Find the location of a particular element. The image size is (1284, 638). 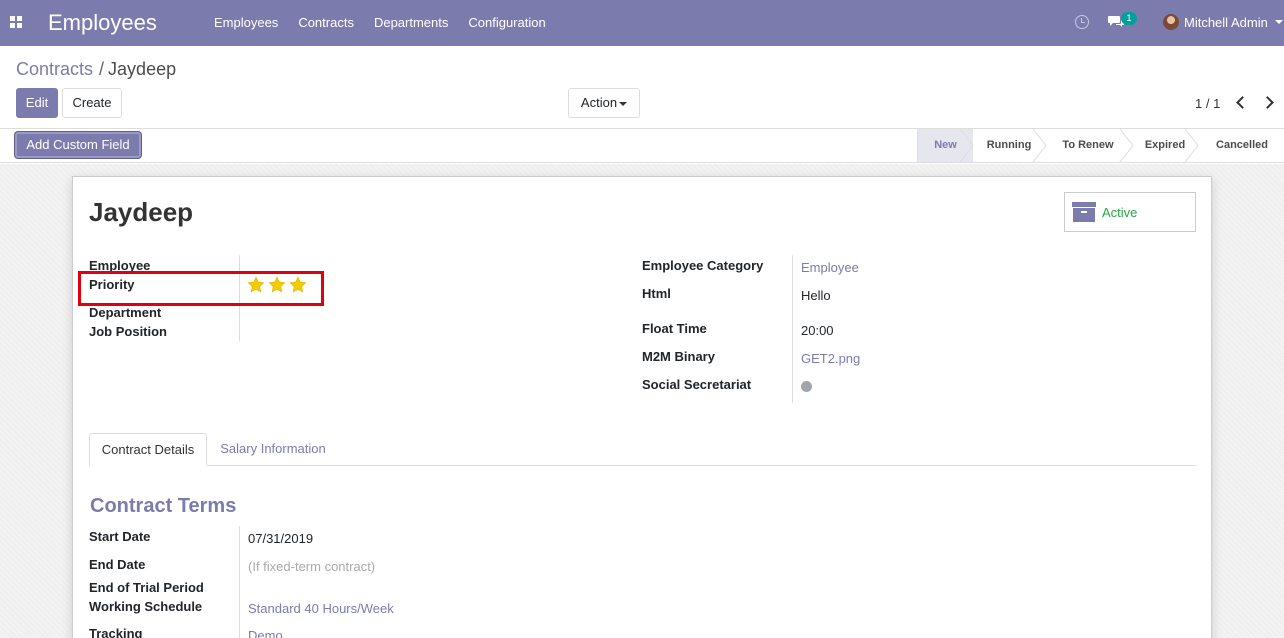

end-date-placeholder: (If fixed-term contract) is located at coordinates (311, 566).